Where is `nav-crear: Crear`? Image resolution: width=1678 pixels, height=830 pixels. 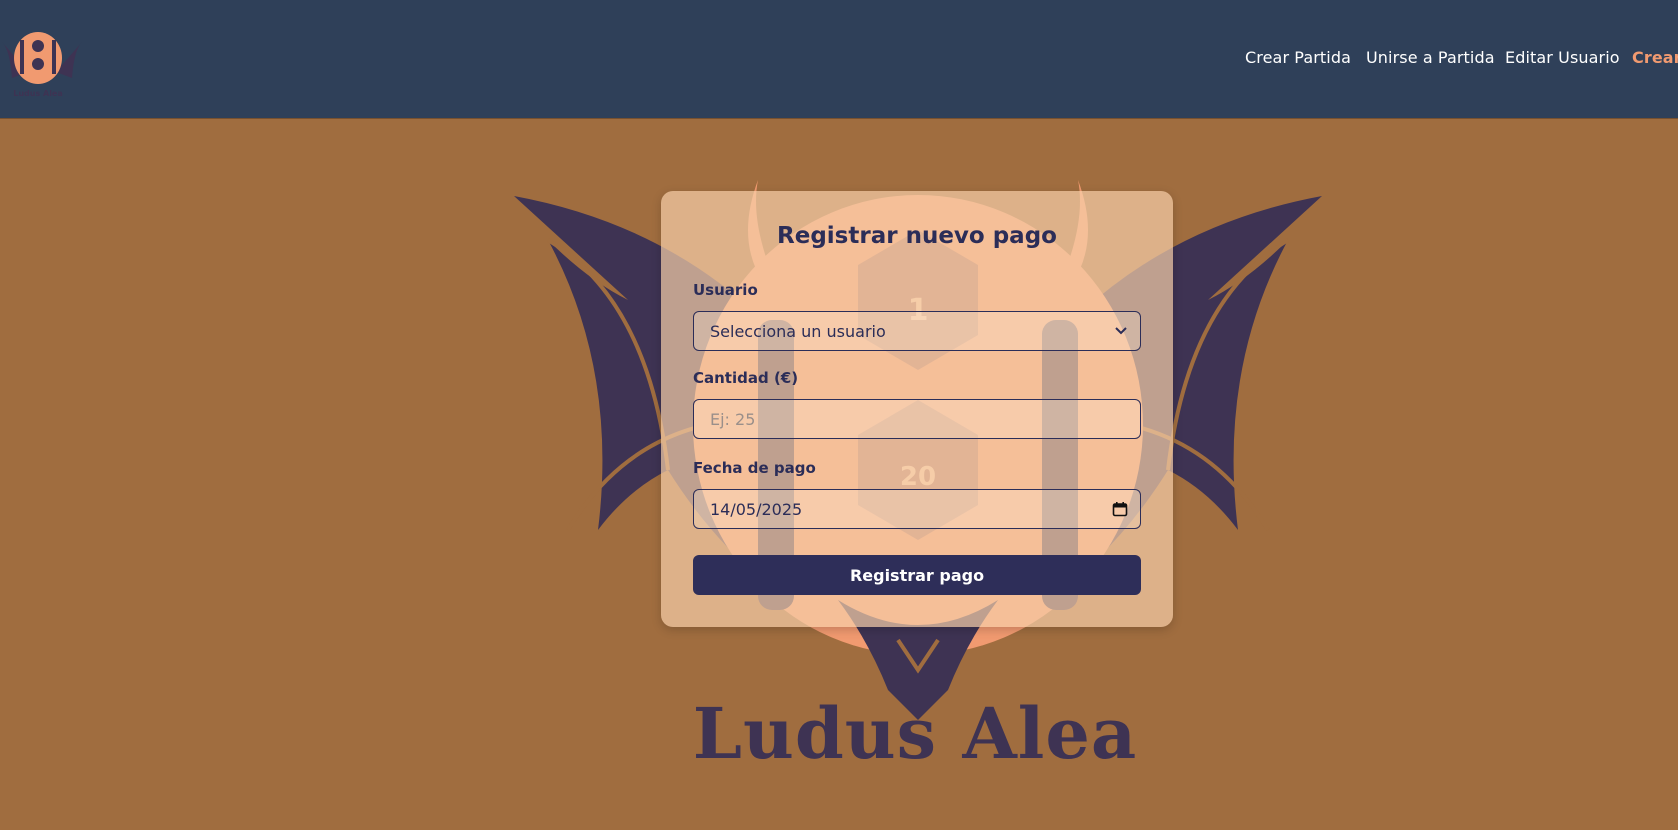 nav-crear: Crear is located at coordinates (1655, 57).